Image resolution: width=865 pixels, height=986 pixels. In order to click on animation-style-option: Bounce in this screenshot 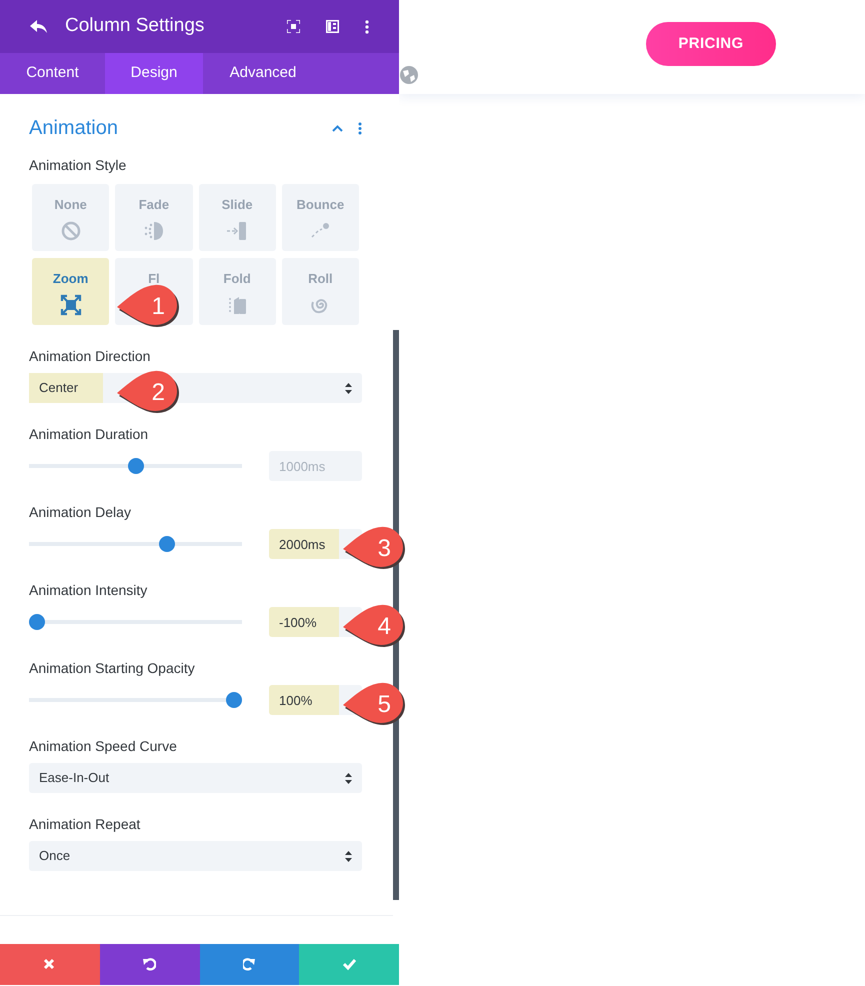, I will do `click(320, 217)`.